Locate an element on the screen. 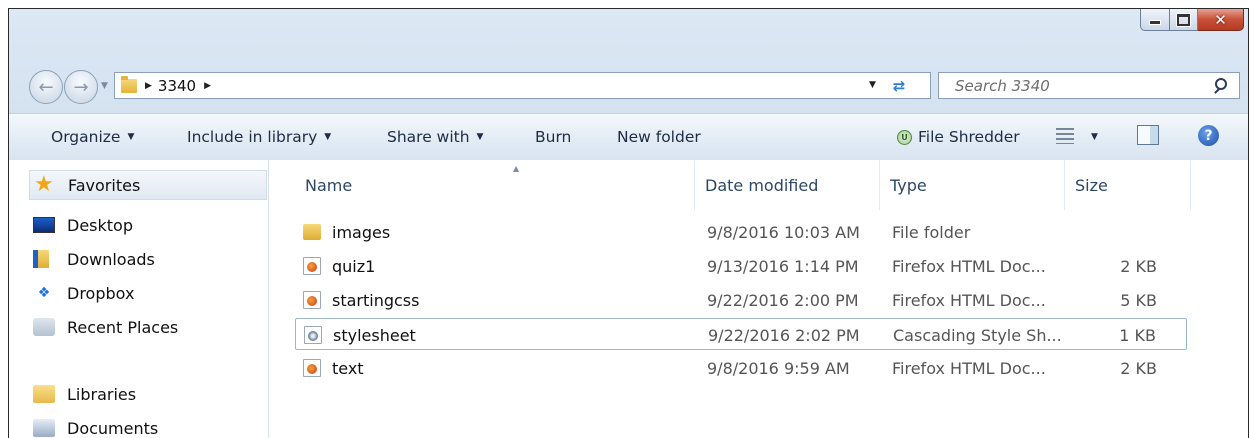  dropbox-icon: ❖ is located at coordinates (44, 293).